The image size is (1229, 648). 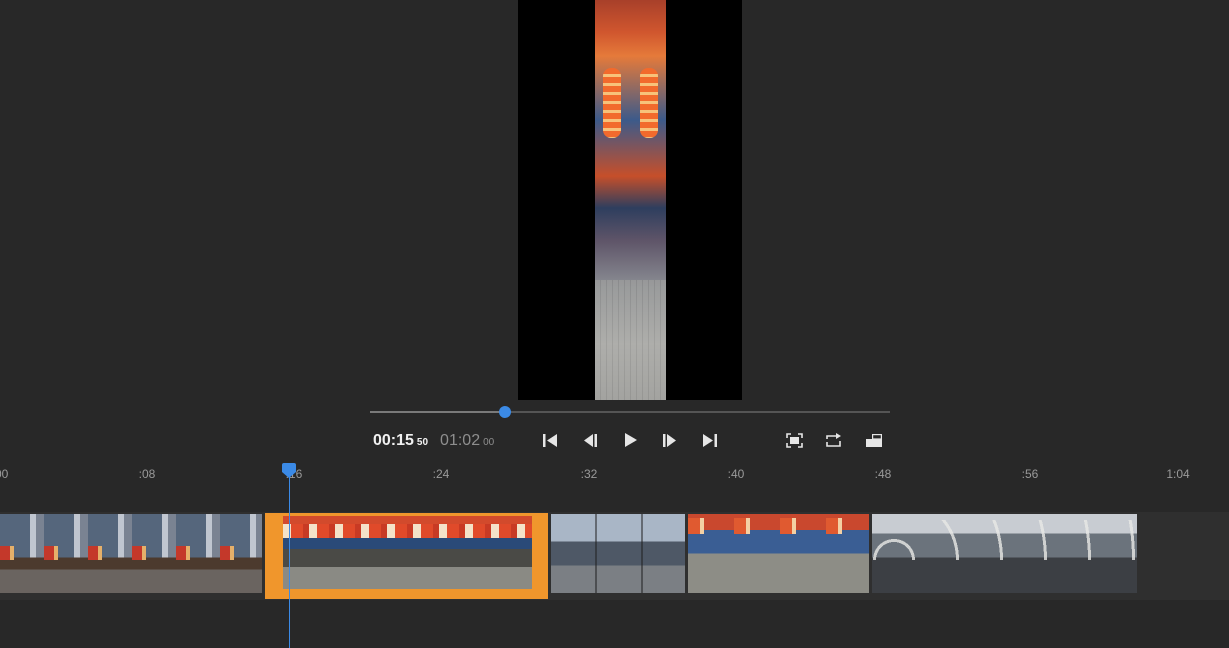 I want to click on skip-to-start-icon, so click(x=550, y=440).